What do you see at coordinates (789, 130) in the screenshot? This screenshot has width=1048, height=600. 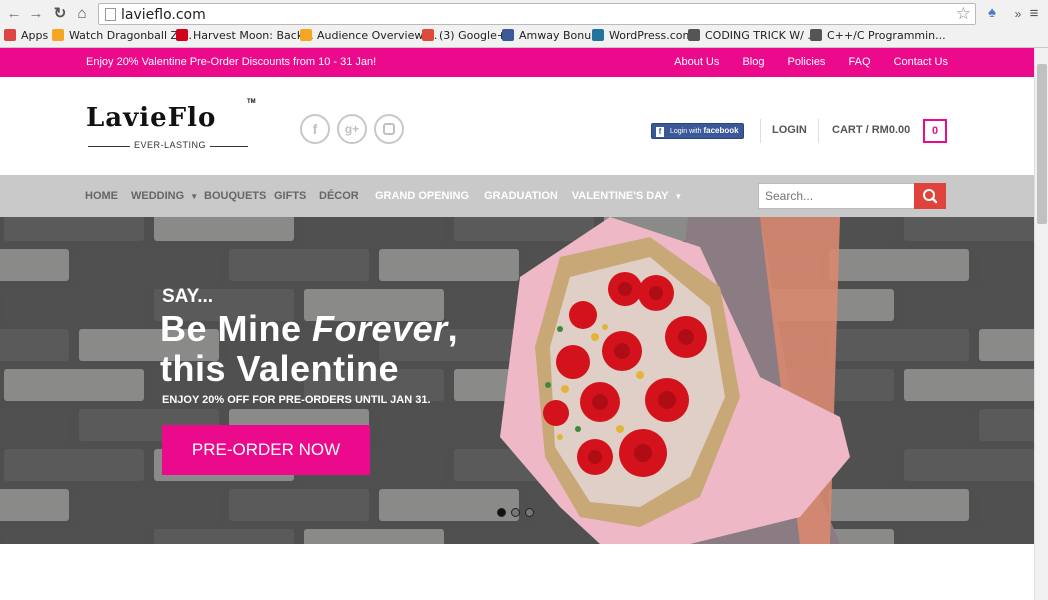 I see `login-link: LOGIN` at bounding box center [789, 130].